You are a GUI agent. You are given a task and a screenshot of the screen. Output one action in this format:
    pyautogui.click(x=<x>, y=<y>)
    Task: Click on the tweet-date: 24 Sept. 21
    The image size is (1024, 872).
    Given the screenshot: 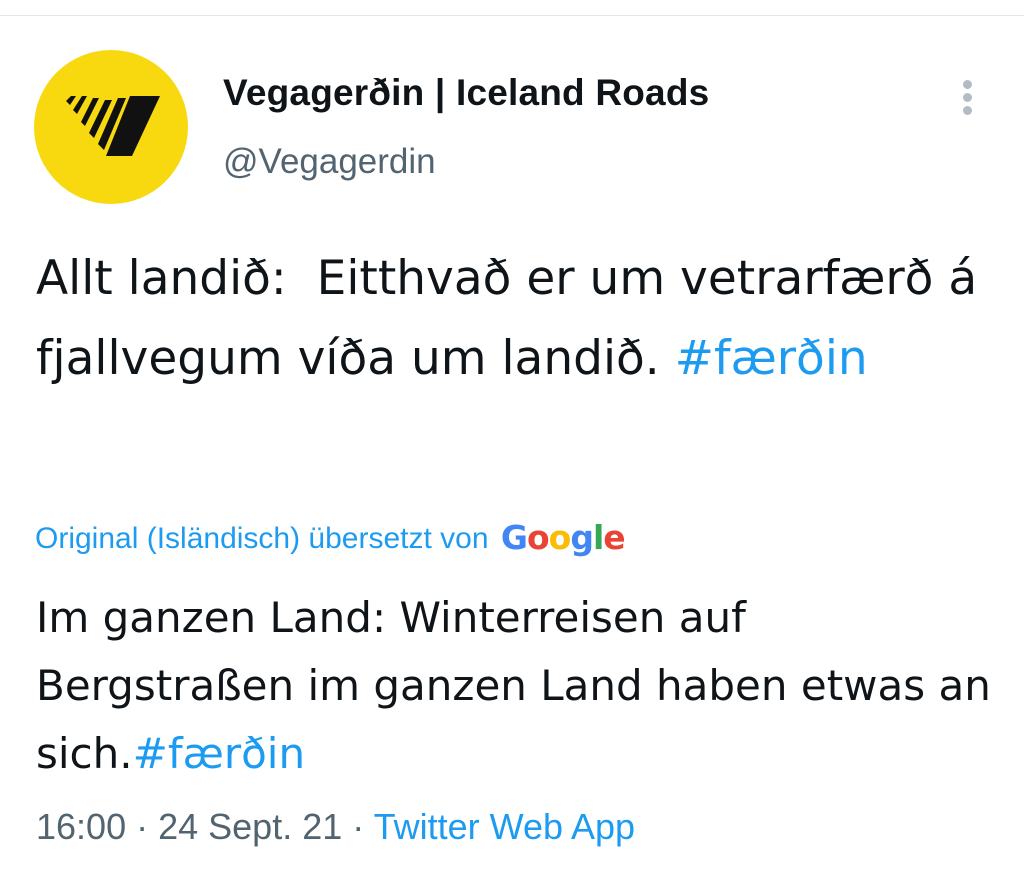 What is the action you would take?
    pyautogui.click(x=250, y=826)
    